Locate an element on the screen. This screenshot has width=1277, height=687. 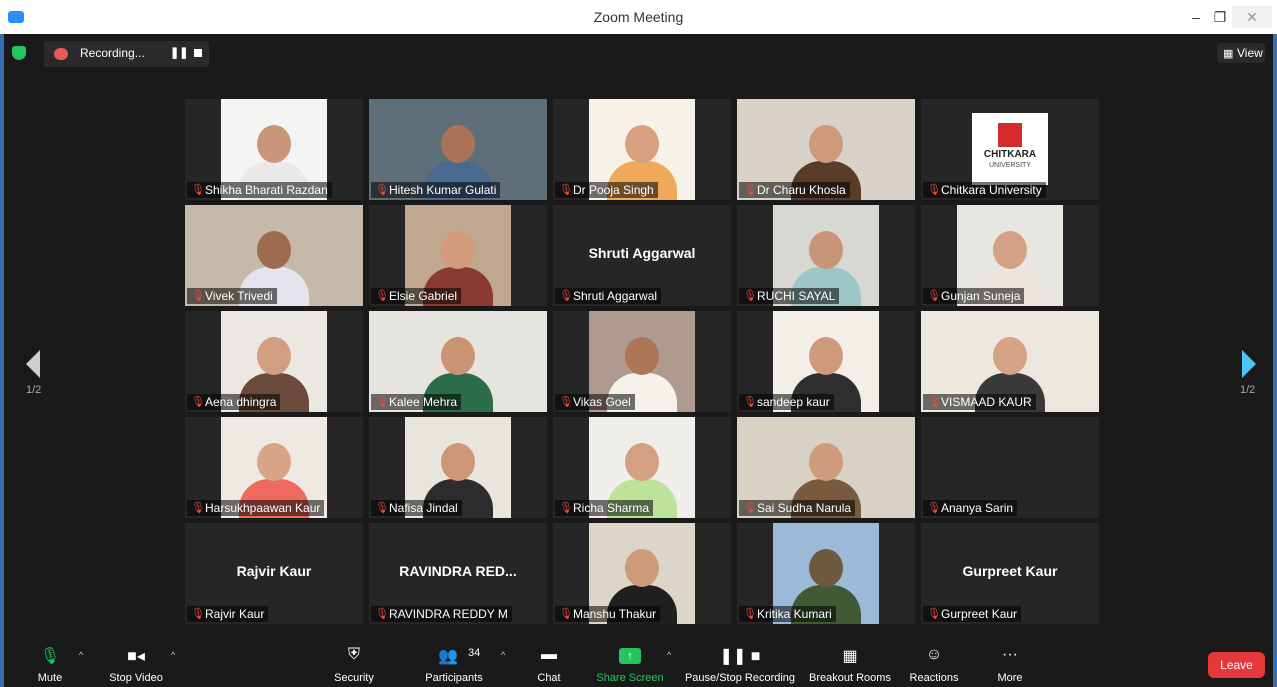
window-title: Zoom Meeting is located at coordinates (638, 17).